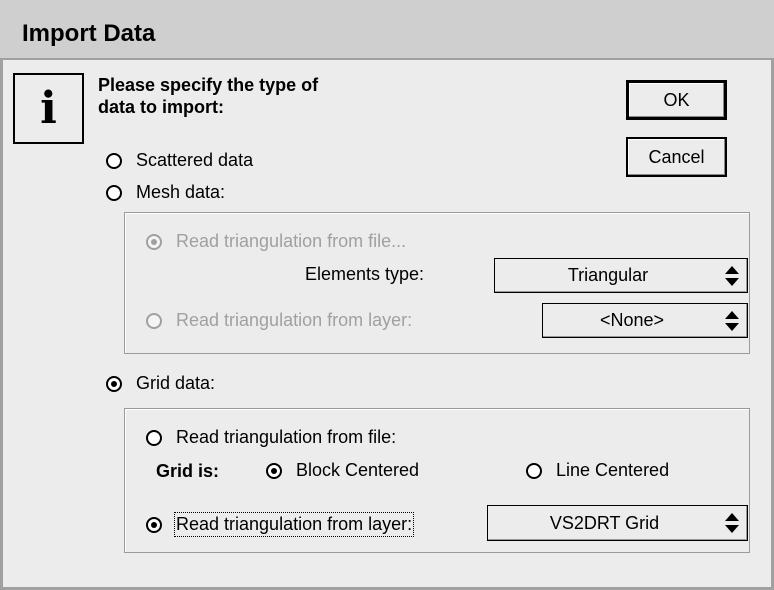  I want to click on grid-data-option: Grid data:, so click(160, 383).